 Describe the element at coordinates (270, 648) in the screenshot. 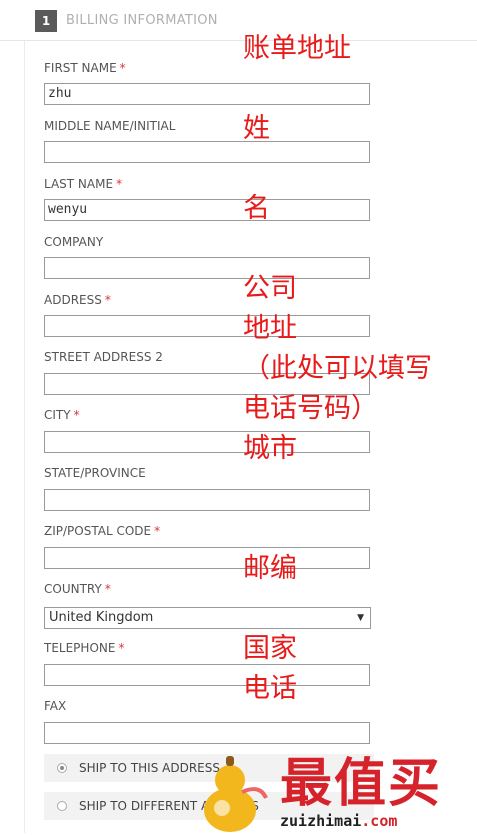

I see `annotation-country: 国家` at that location.